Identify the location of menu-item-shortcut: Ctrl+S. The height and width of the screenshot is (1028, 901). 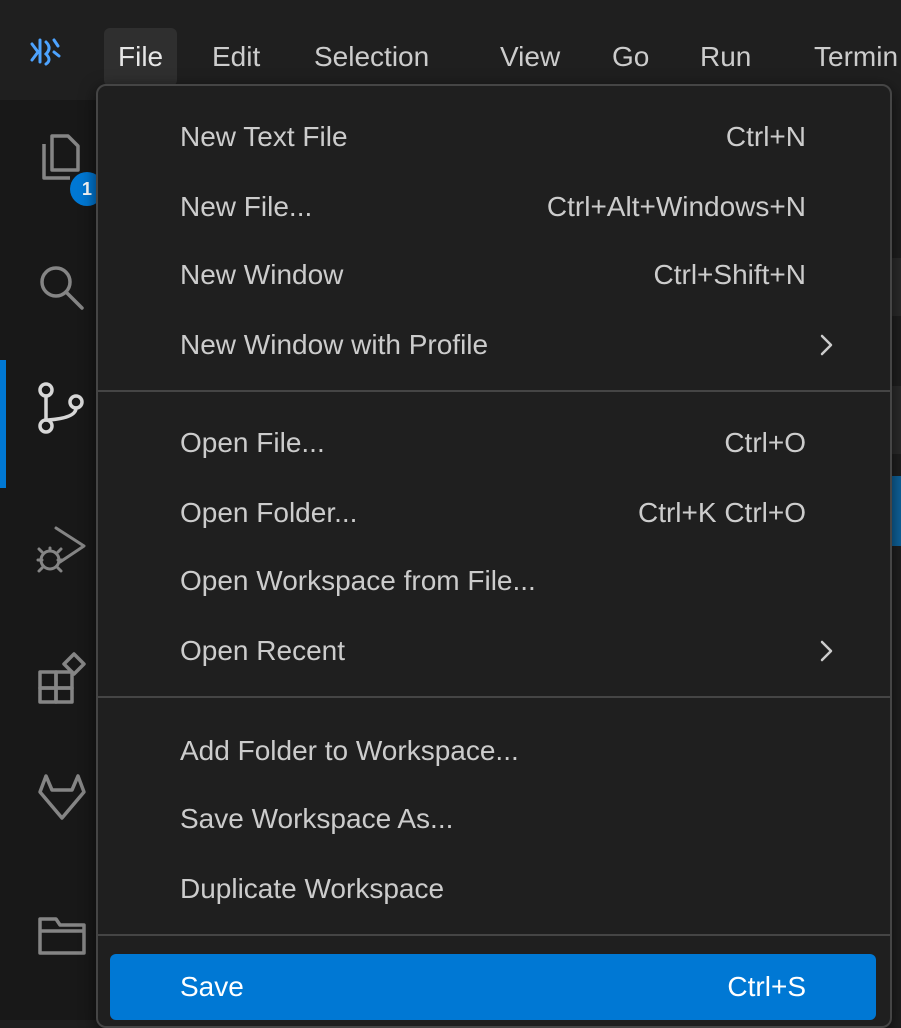
(766, 986).